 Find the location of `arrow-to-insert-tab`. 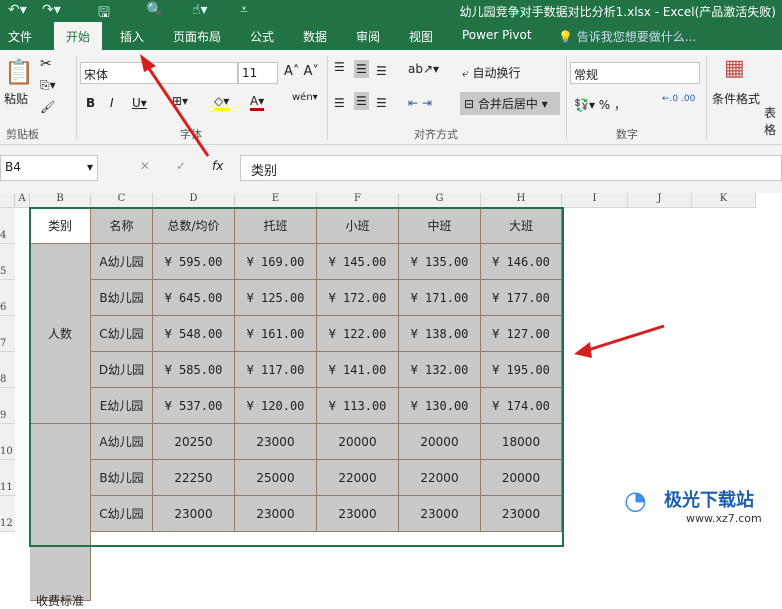

arrow-to-insert-tab is located at coordinates (177, 110).